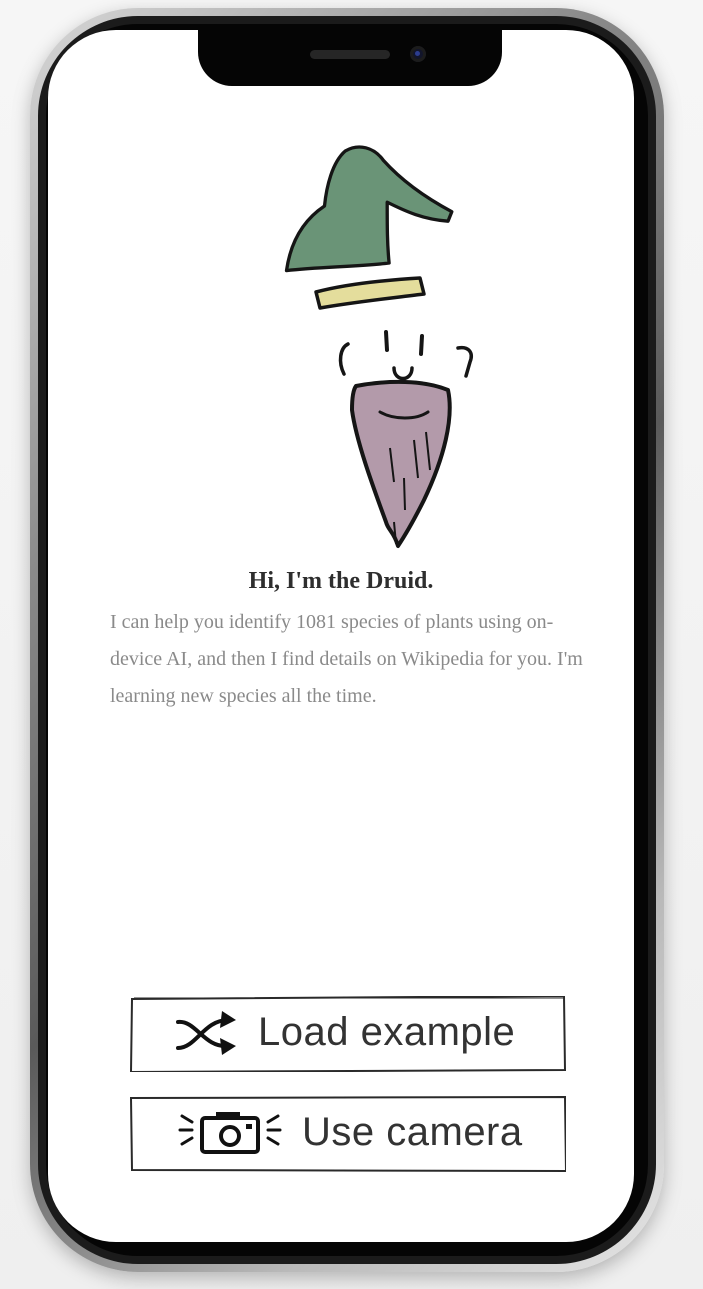 The width and height of the screenshot is (703, 1289). Describe the element at coordinates (387, 1032) in the screenshot. I see `load-example-label: Load example` at that location.